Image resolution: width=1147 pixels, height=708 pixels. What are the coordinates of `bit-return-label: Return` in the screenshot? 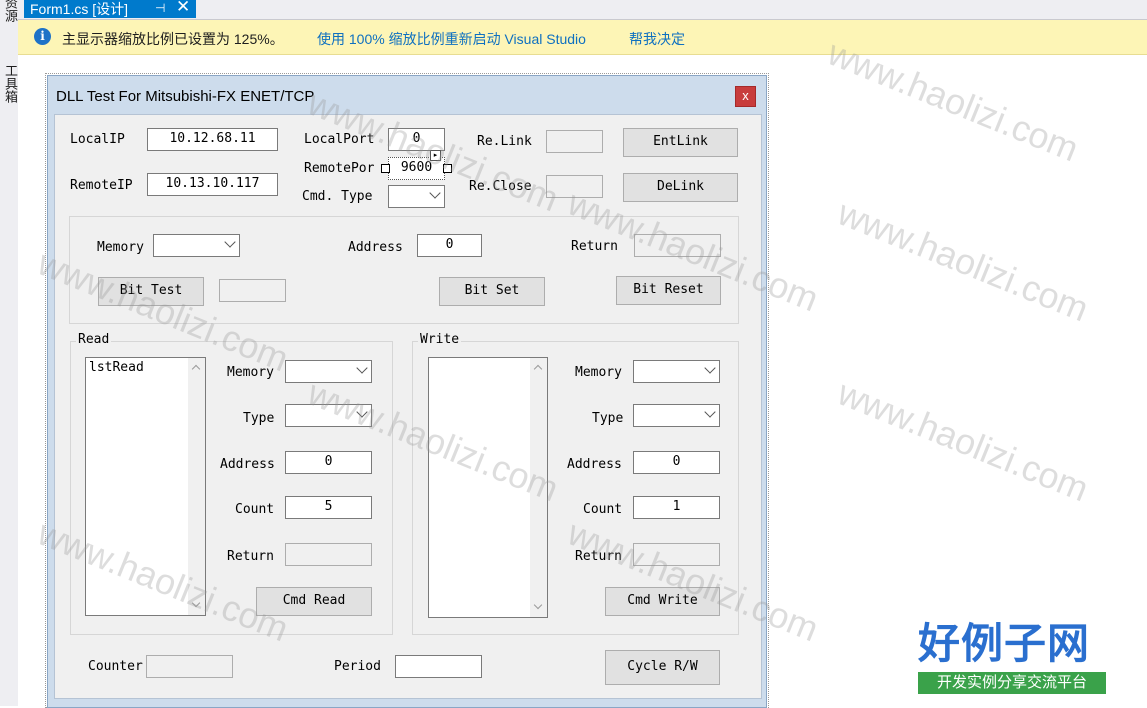 It's located at (594, 246).